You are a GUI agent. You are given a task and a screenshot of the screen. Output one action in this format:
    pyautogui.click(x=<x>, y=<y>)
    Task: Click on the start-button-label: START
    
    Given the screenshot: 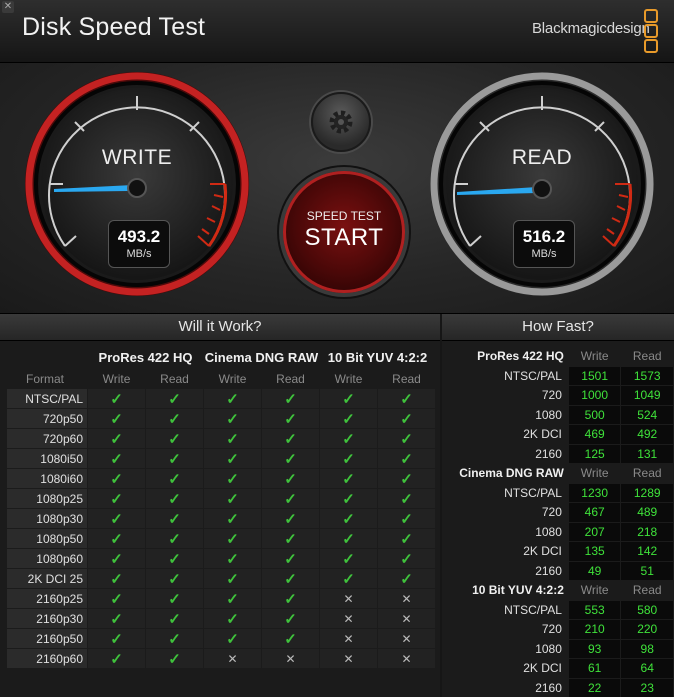 What is the action you would take?
    pyautogui.click(x=344, y=237)
    